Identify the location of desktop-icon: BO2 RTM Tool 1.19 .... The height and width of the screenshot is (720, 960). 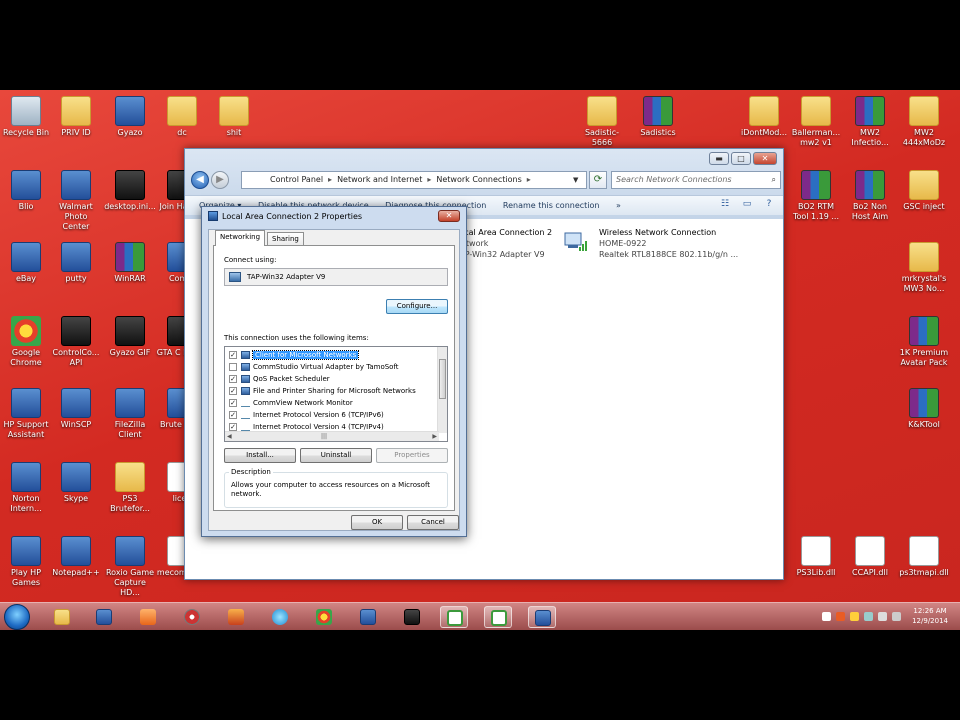
(816, 196).